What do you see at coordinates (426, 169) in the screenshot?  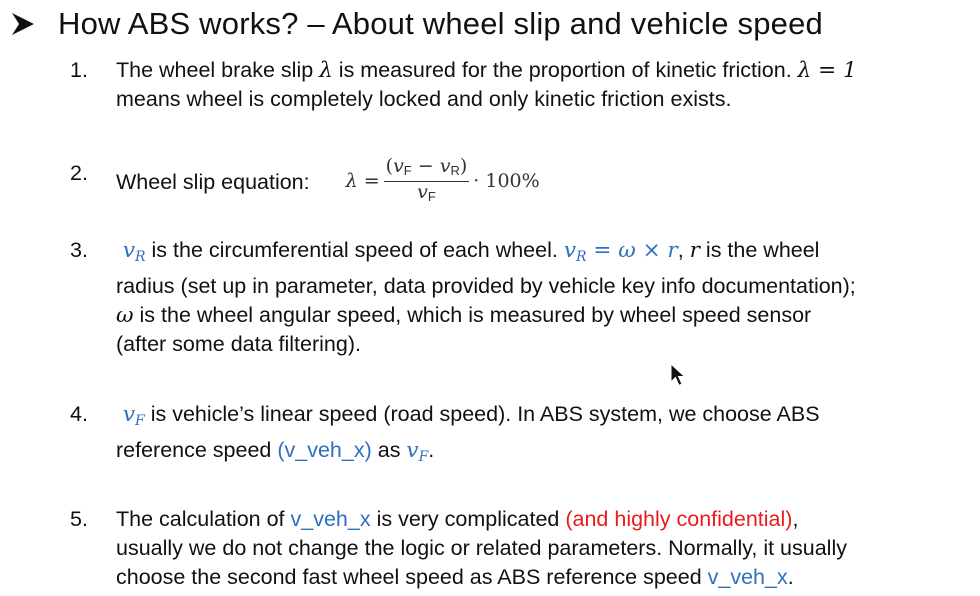 I see `fraction-numerator: (vF − vR)` at bounding box center [426, 169].